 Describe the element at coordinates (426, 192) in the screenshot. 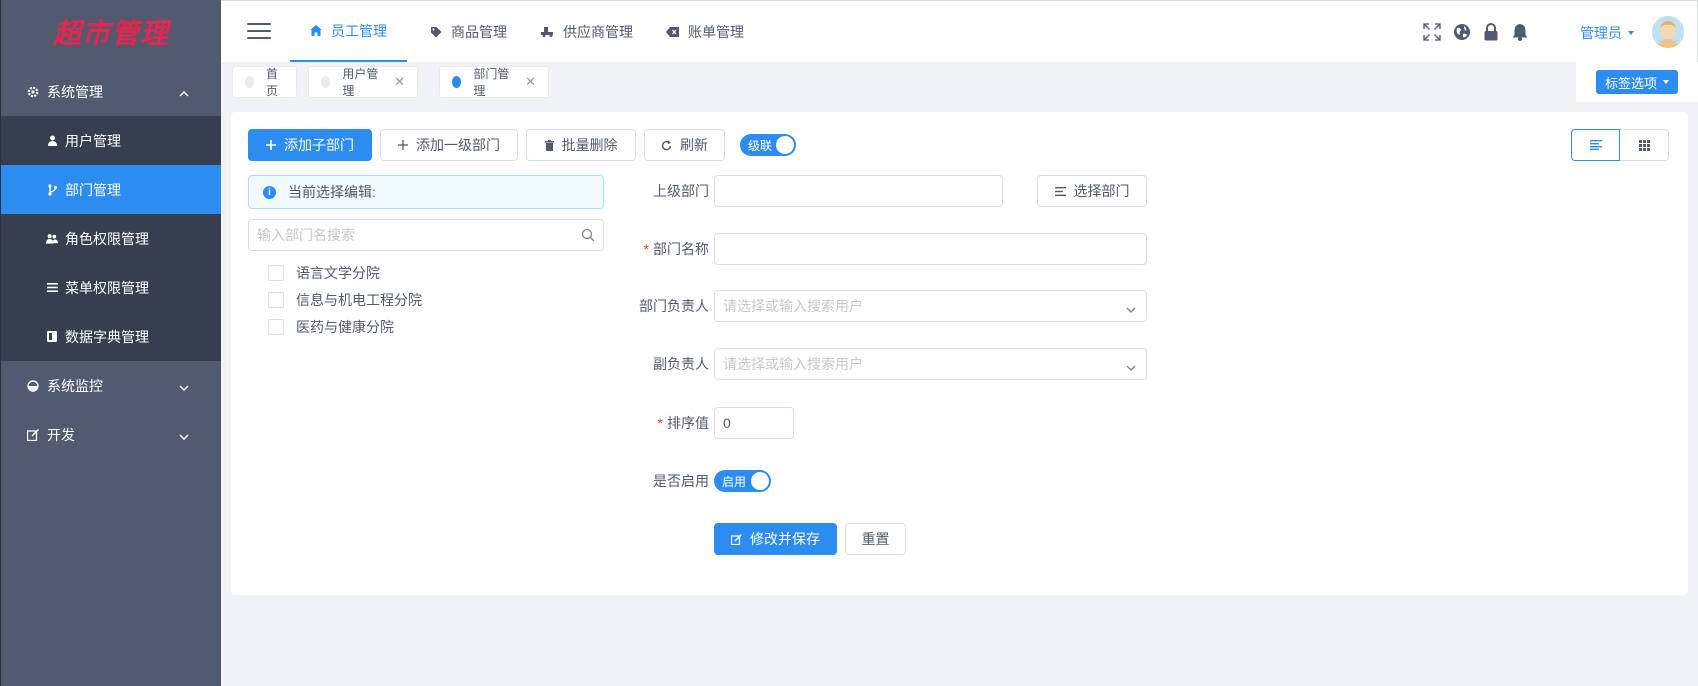

I see `current-selection-alert: i 当前选择编辑:` at that location.